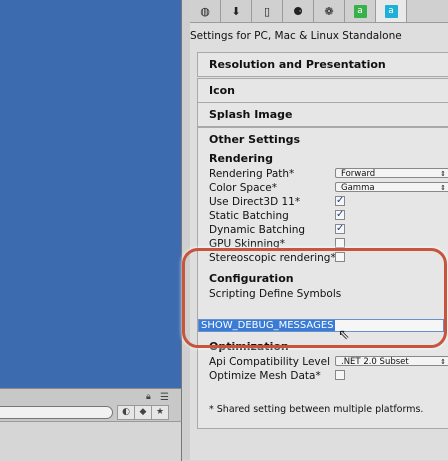 The image size is (448, 461). What do you see at coordinates (265, 376) in the screenshot?
I see `optimize-mesh-label: Optimize Mesh Data*` at bounding box center [265, 376].